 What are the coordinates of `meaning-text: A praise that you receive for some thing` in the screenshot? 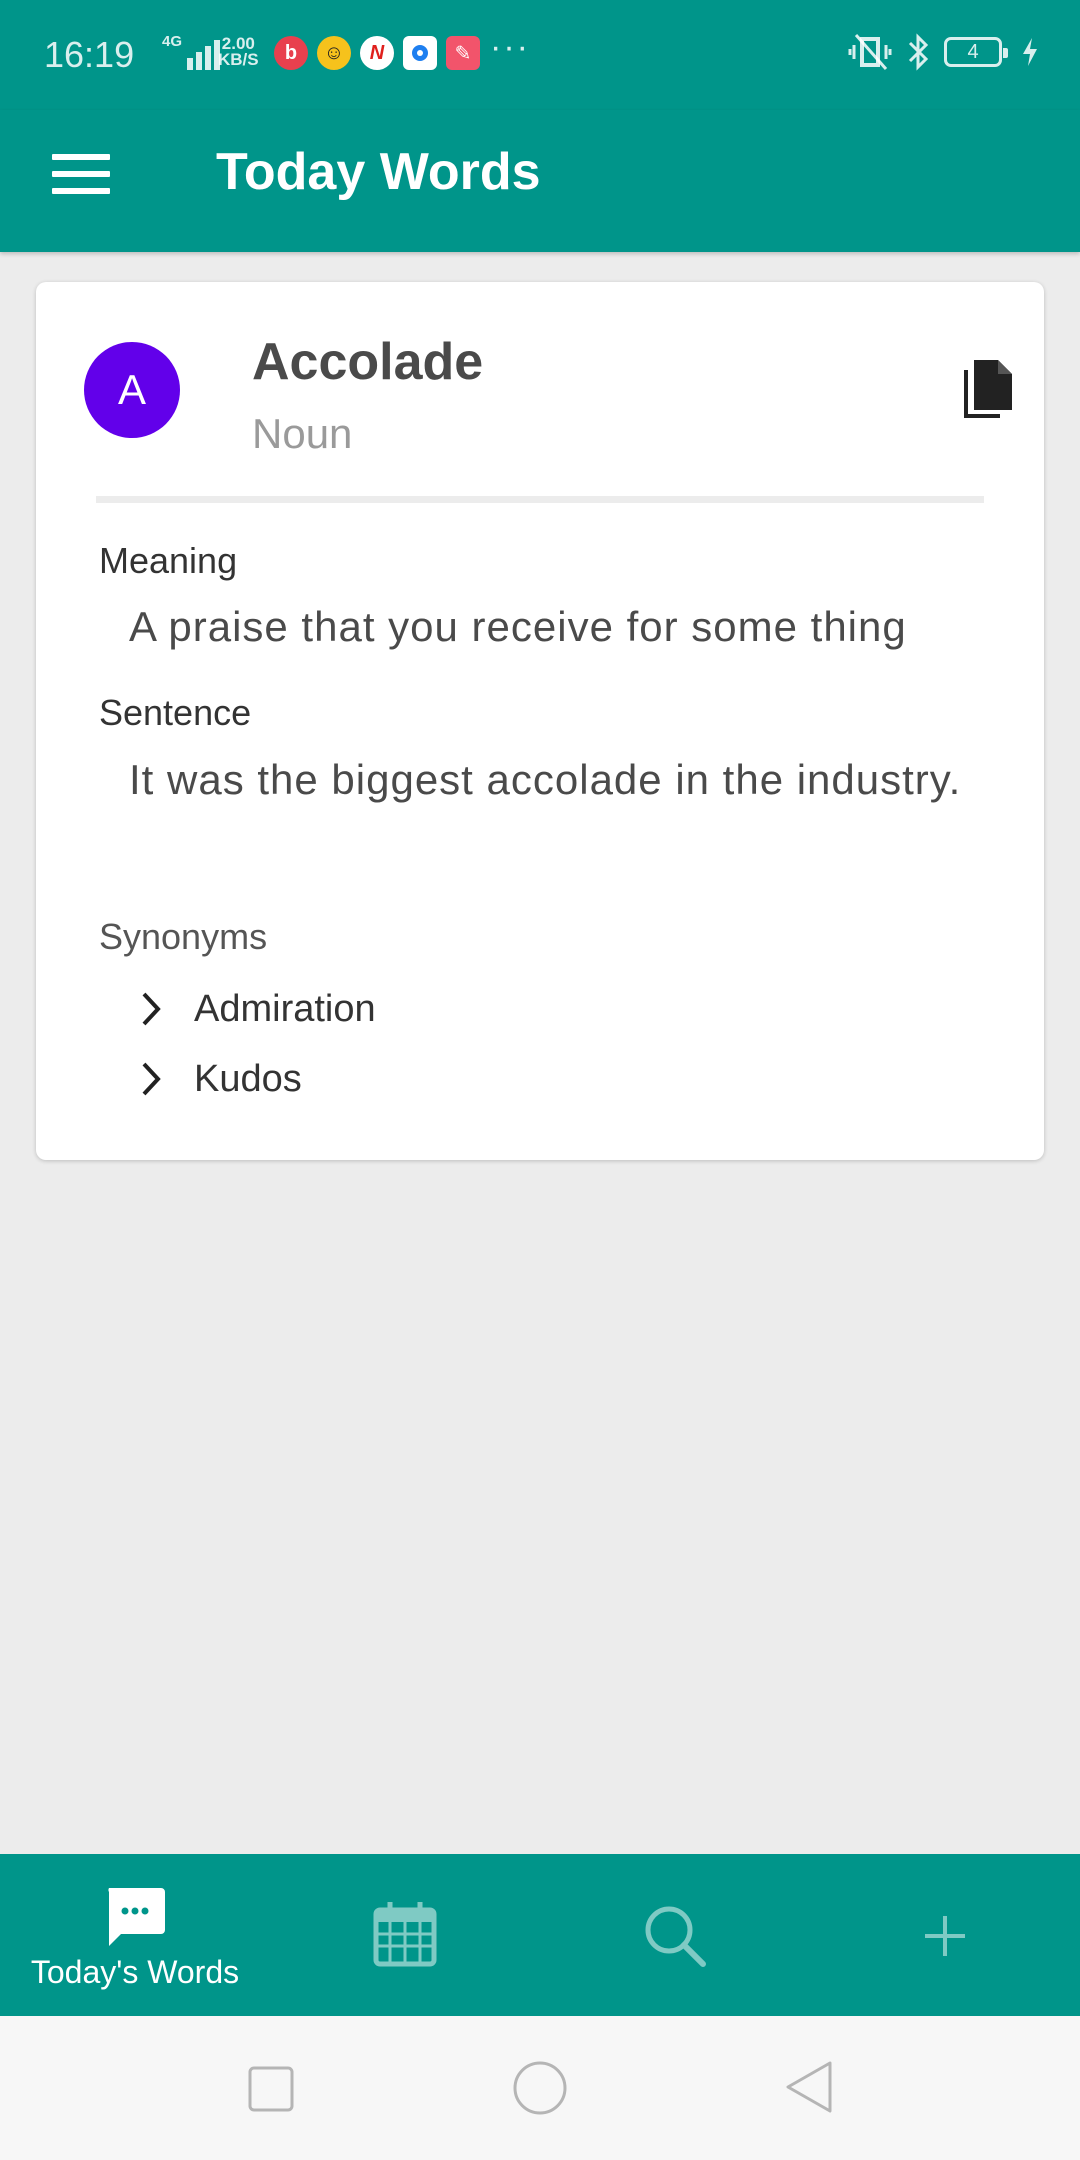 It's located at (518, 626).